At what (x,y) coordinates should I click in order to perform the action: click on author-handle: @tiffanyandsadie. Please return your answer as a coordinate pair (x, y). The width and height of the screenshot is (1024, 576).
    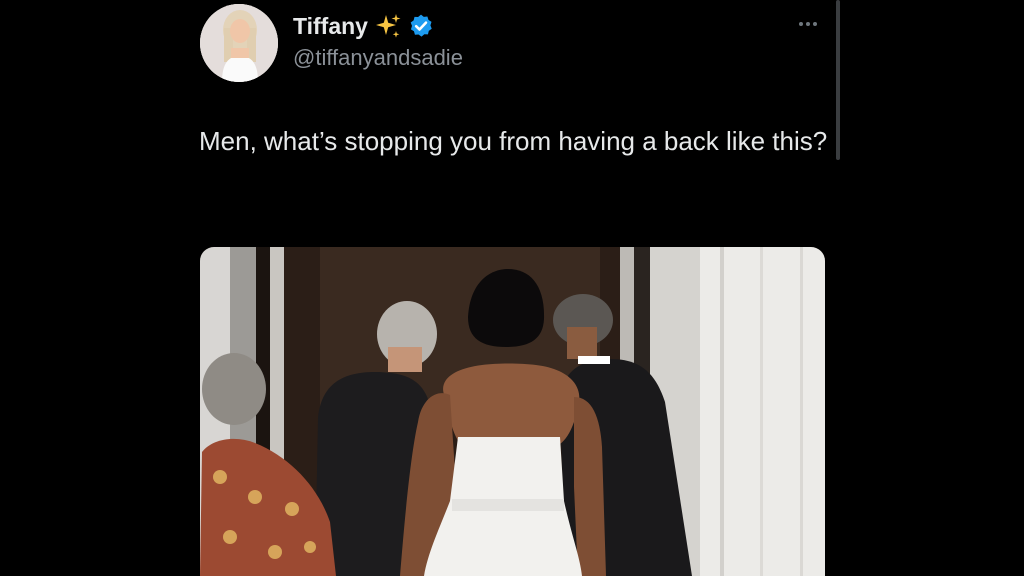
    Looking at the image, I should click on (378, 58).